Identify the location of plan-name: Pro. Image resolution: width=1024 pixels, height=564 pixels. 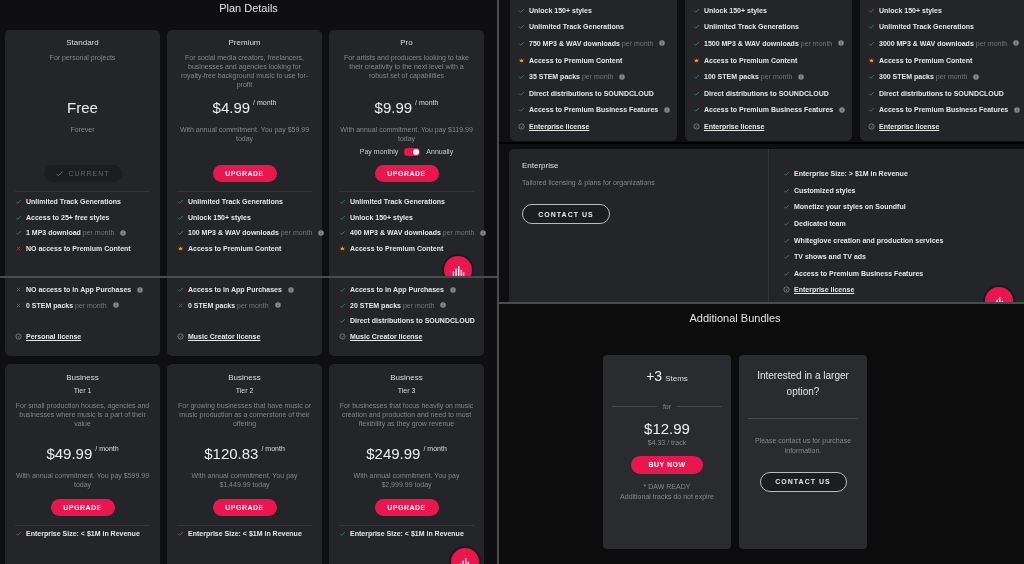
(406, 43).